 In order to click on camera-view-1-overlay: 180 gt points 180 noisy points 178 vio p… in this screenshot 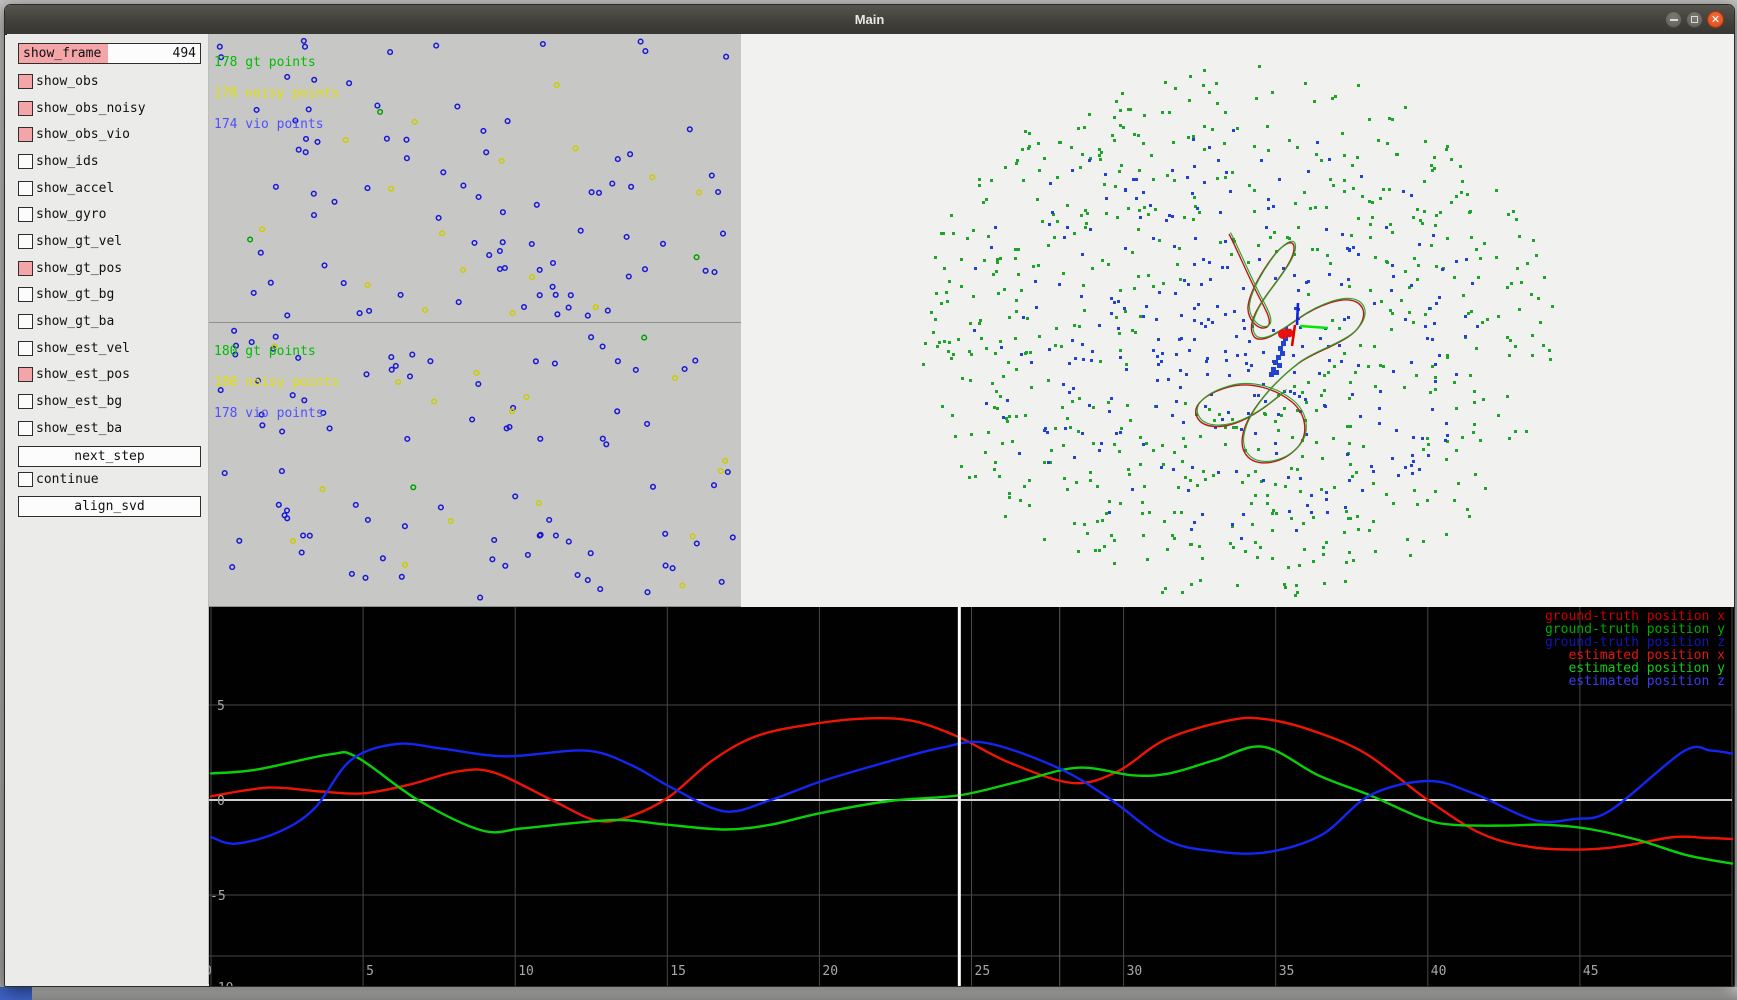, I will do `click(276, 383)`.